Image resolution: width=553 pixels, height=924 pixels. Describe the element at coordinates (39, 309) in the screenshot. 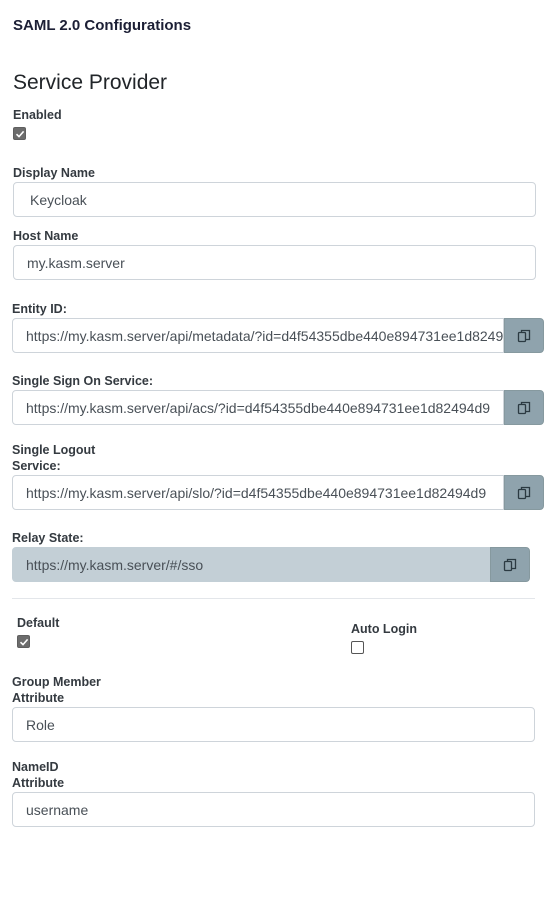

I see `entity-id-label: Entity ID:` at that location.